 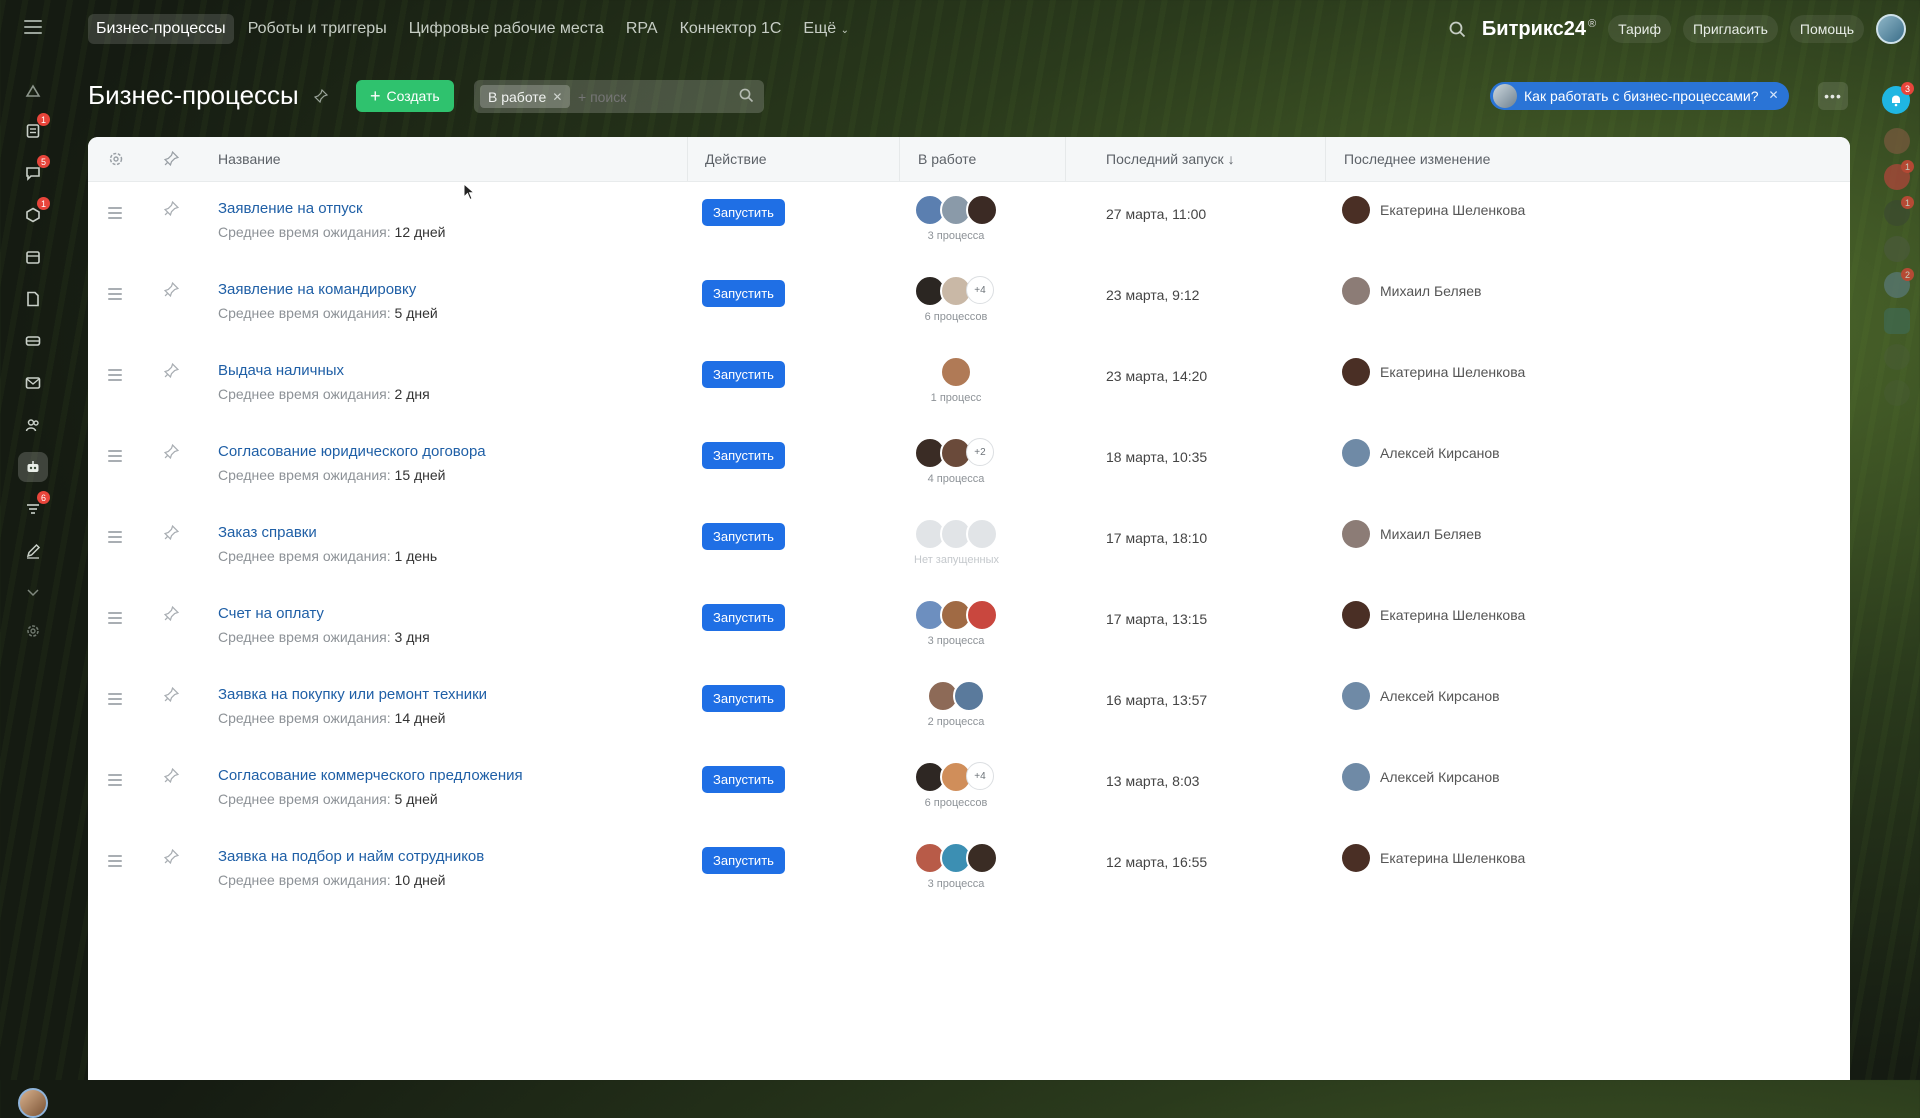 What do you see at coordinates (317, 289) in the screenshot?
I see `process-name-link: Заявление на командировку` at bounding box center [317, 289].